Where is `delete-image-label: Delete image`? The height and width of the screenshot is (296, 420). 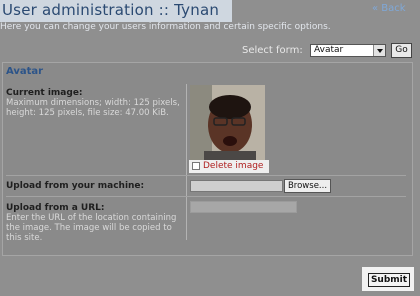
delete-image-label: Delete image is located at coordinates (233, 166).